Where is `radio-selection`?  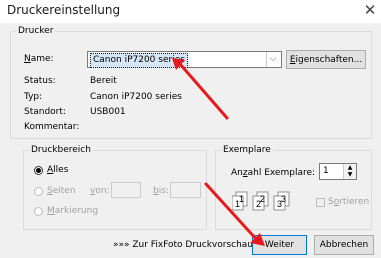 radio-selection is located at coordinates (38, 211).